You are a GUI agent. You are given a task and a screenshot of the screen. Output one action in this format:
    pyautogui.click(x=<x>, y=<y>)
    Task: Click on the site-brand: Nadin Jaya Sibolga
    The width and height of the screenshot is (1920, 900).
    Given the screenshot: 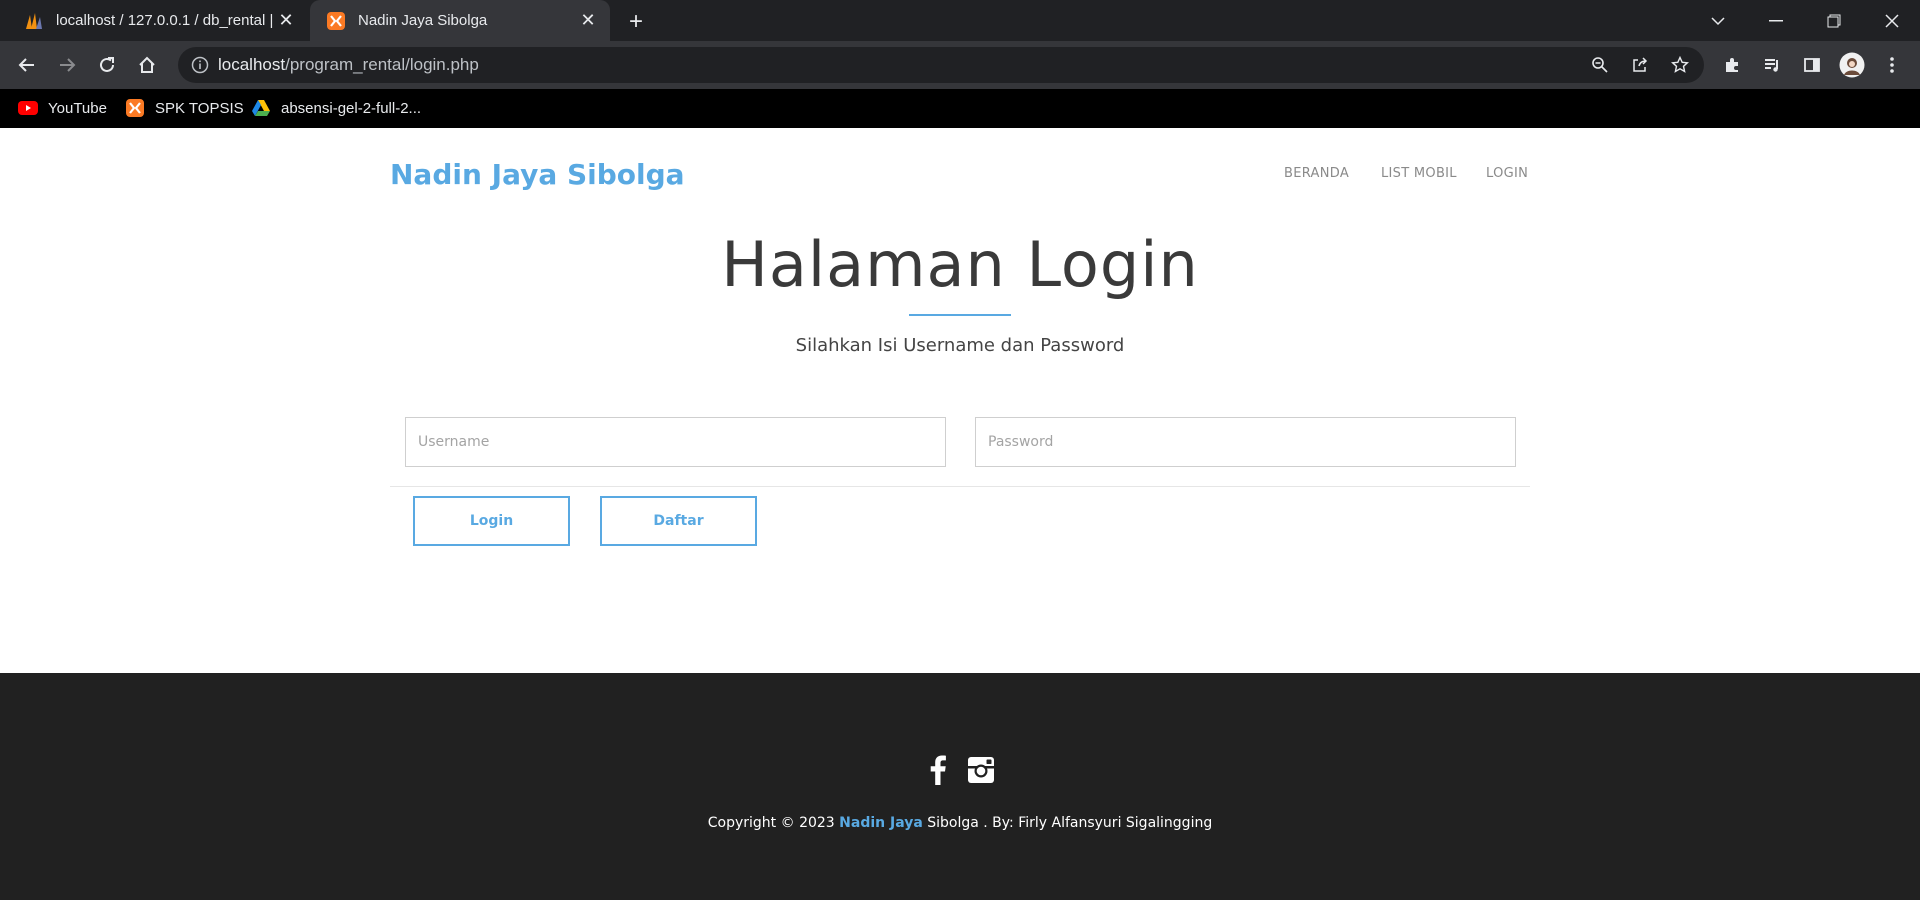 What is the action you would take?
    pyautogui.click(x=537, y=174)
    